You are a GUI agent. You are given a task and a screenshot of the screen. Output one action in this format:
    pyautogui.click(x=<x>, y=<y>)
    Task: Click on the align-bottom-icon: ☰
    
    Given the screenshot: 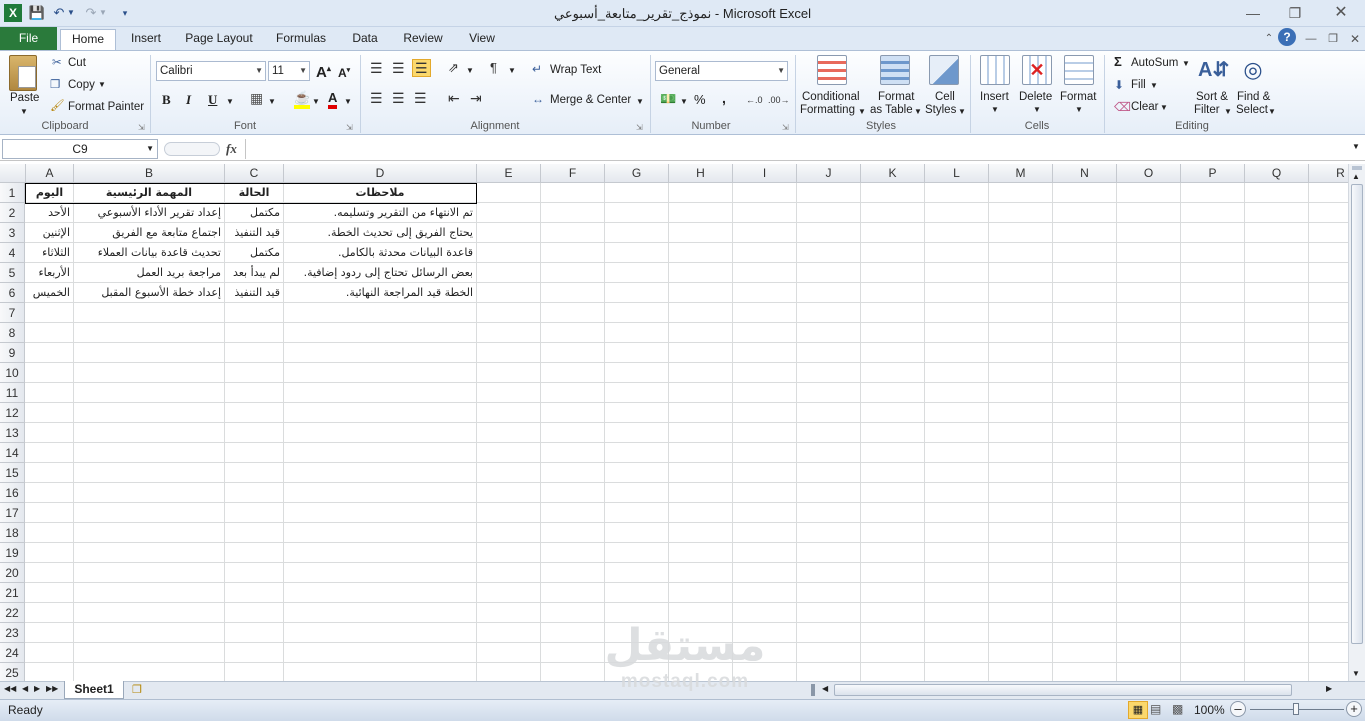 What is the action you would take?
    pyautogui.click(x=421, y=68)
    